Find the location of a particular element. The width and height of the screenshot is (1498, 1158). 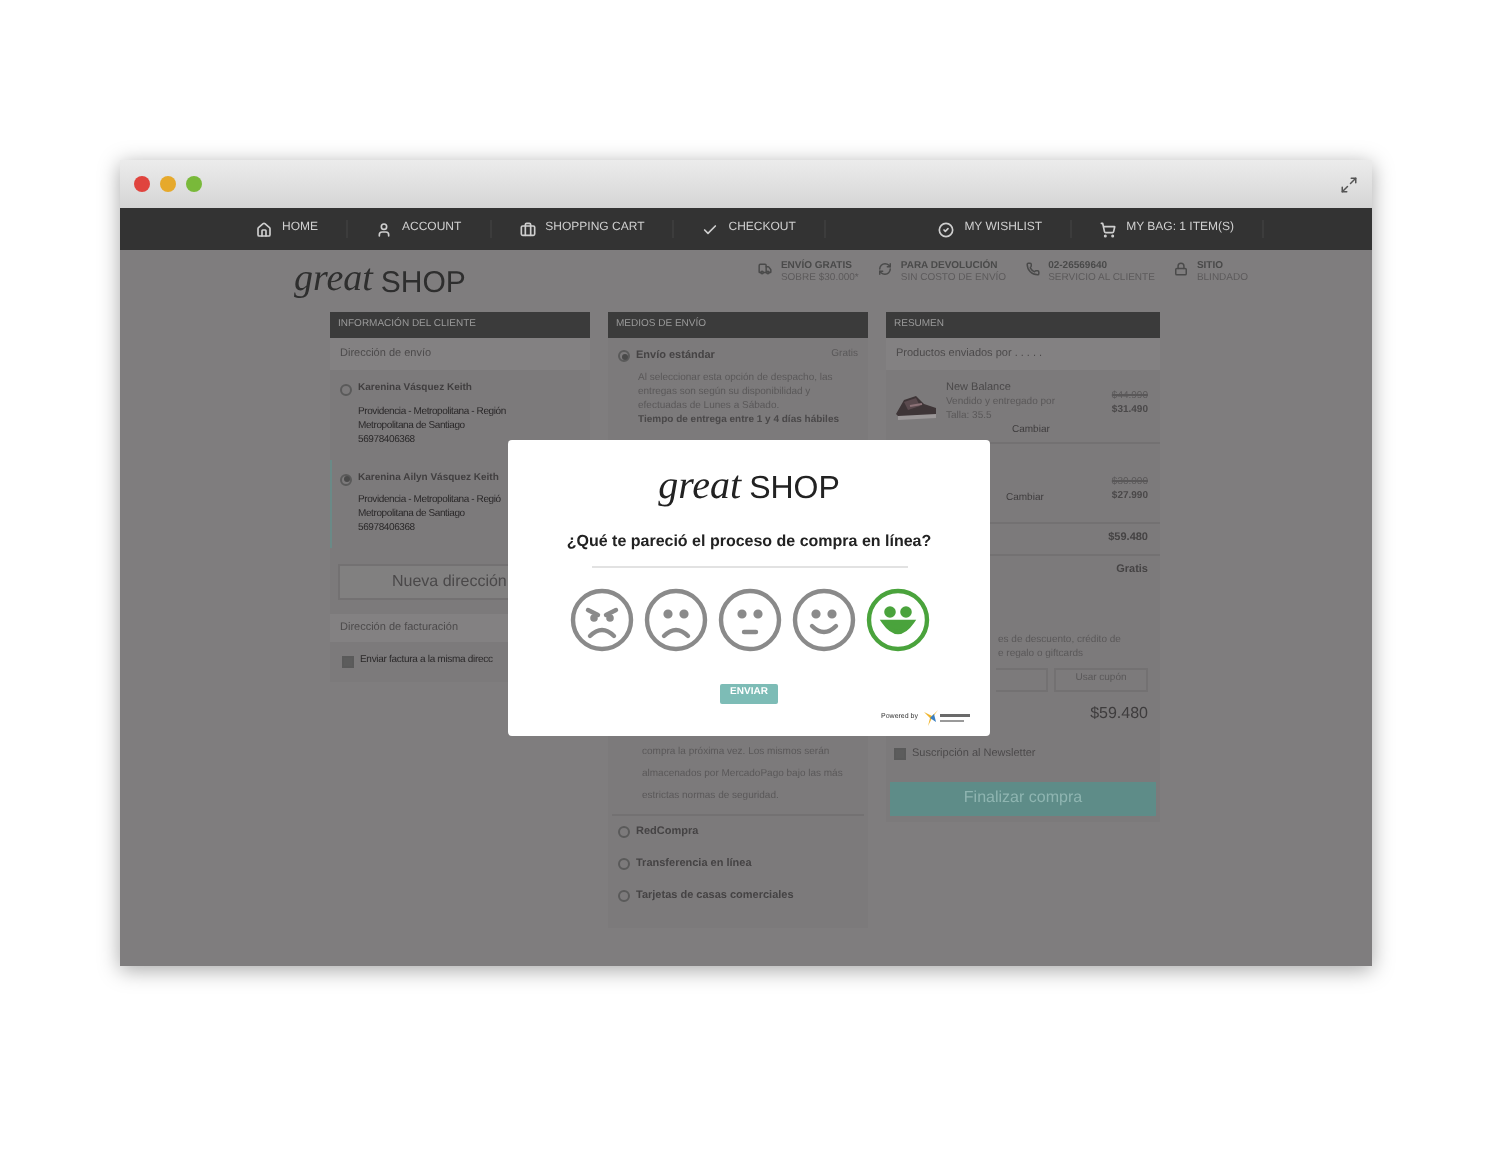

lock-icon is located at coordinates (1181, 269).